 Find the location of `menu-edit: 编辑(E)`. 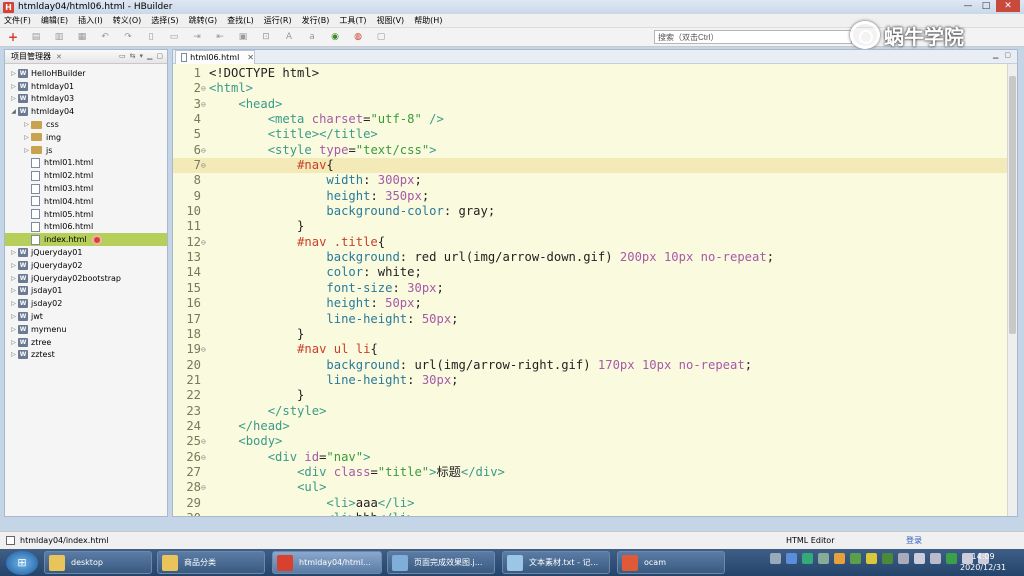

menu-edit: 编辑(E) is located at coordinates (54, 20).